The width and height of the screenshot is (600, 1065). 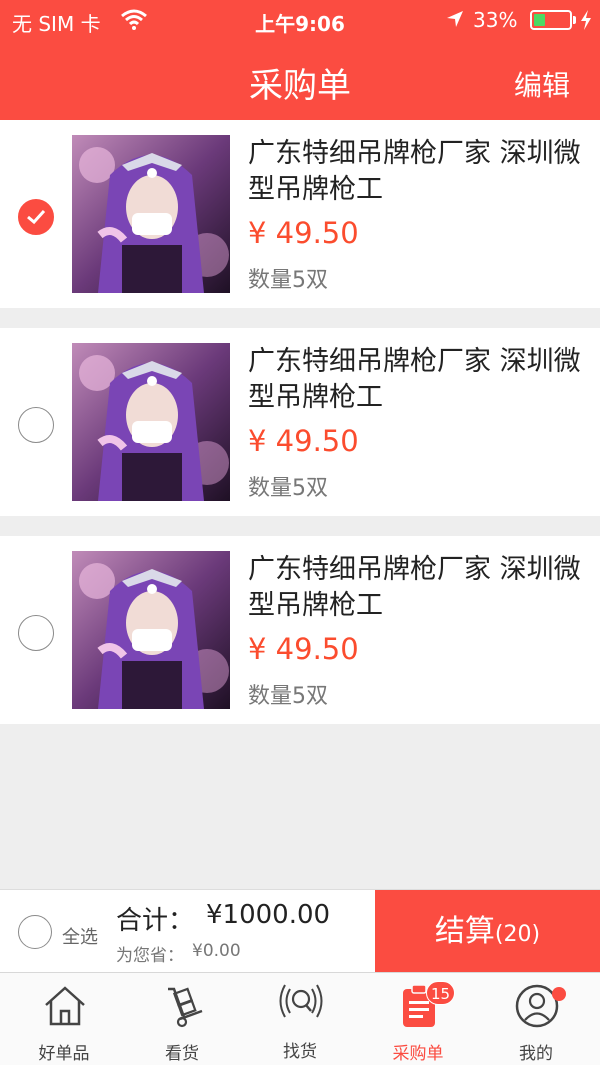 I want to click on tab-profile: 我的, so click(x=536, y=1019).